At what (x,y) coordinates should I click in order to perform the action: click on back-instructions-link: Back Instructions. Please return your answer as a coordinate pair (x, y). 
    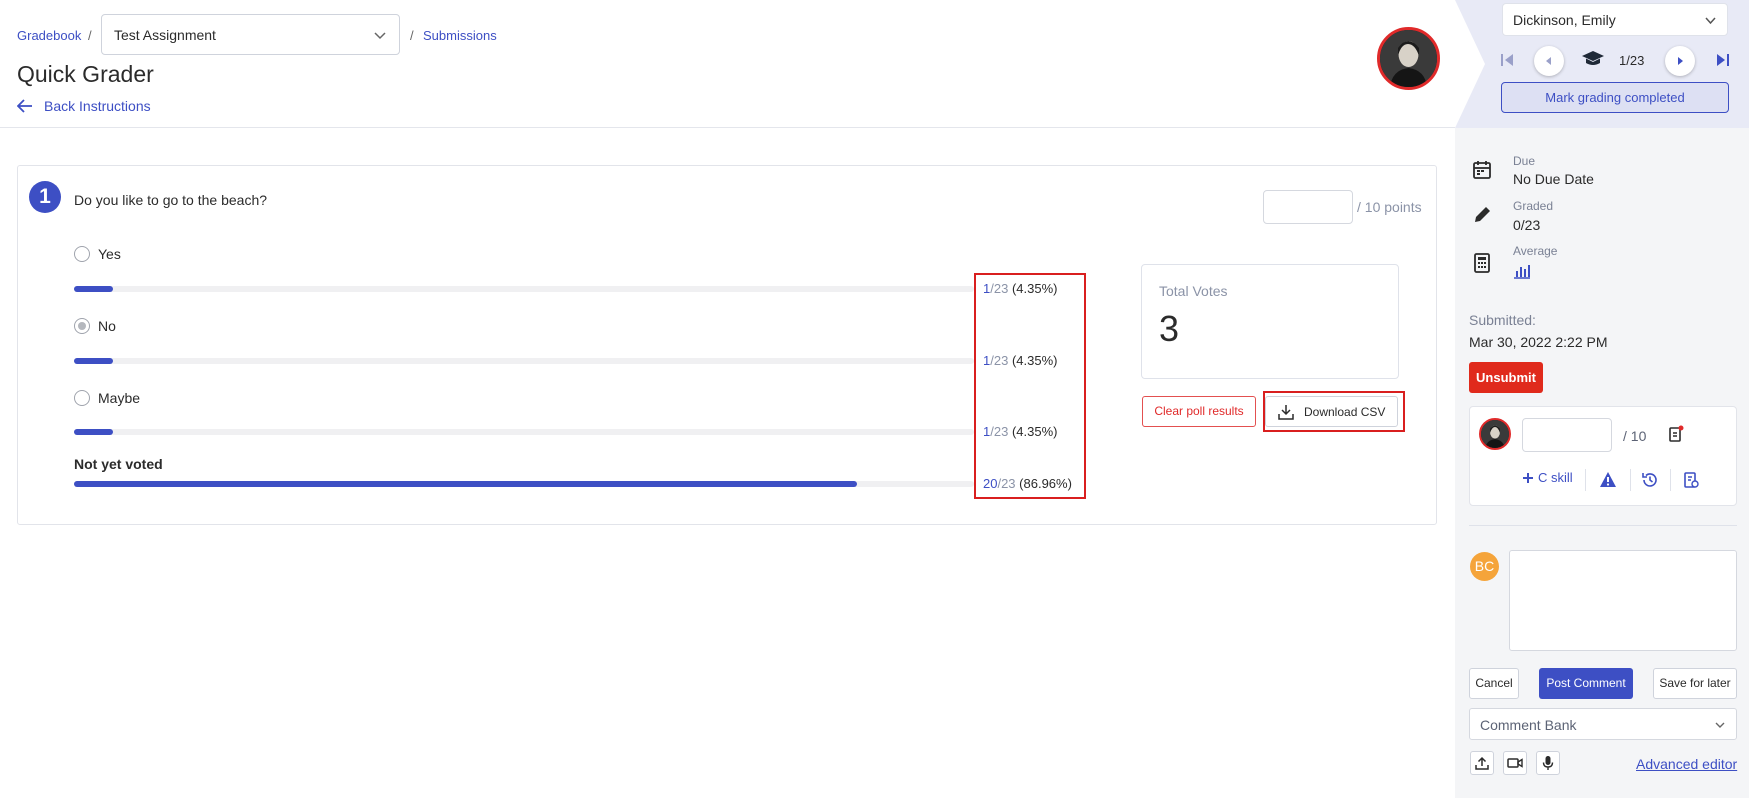
    Looking at the image, I should click on (84, 106).